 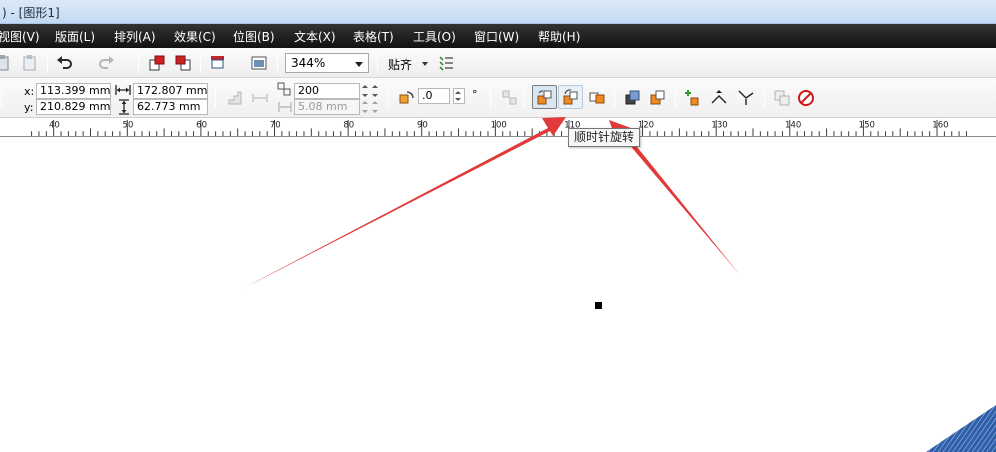 What do you see at coordinates (285, 107) in the screenshot?
I see `spacing-icon` at bounding box center [285, 107].